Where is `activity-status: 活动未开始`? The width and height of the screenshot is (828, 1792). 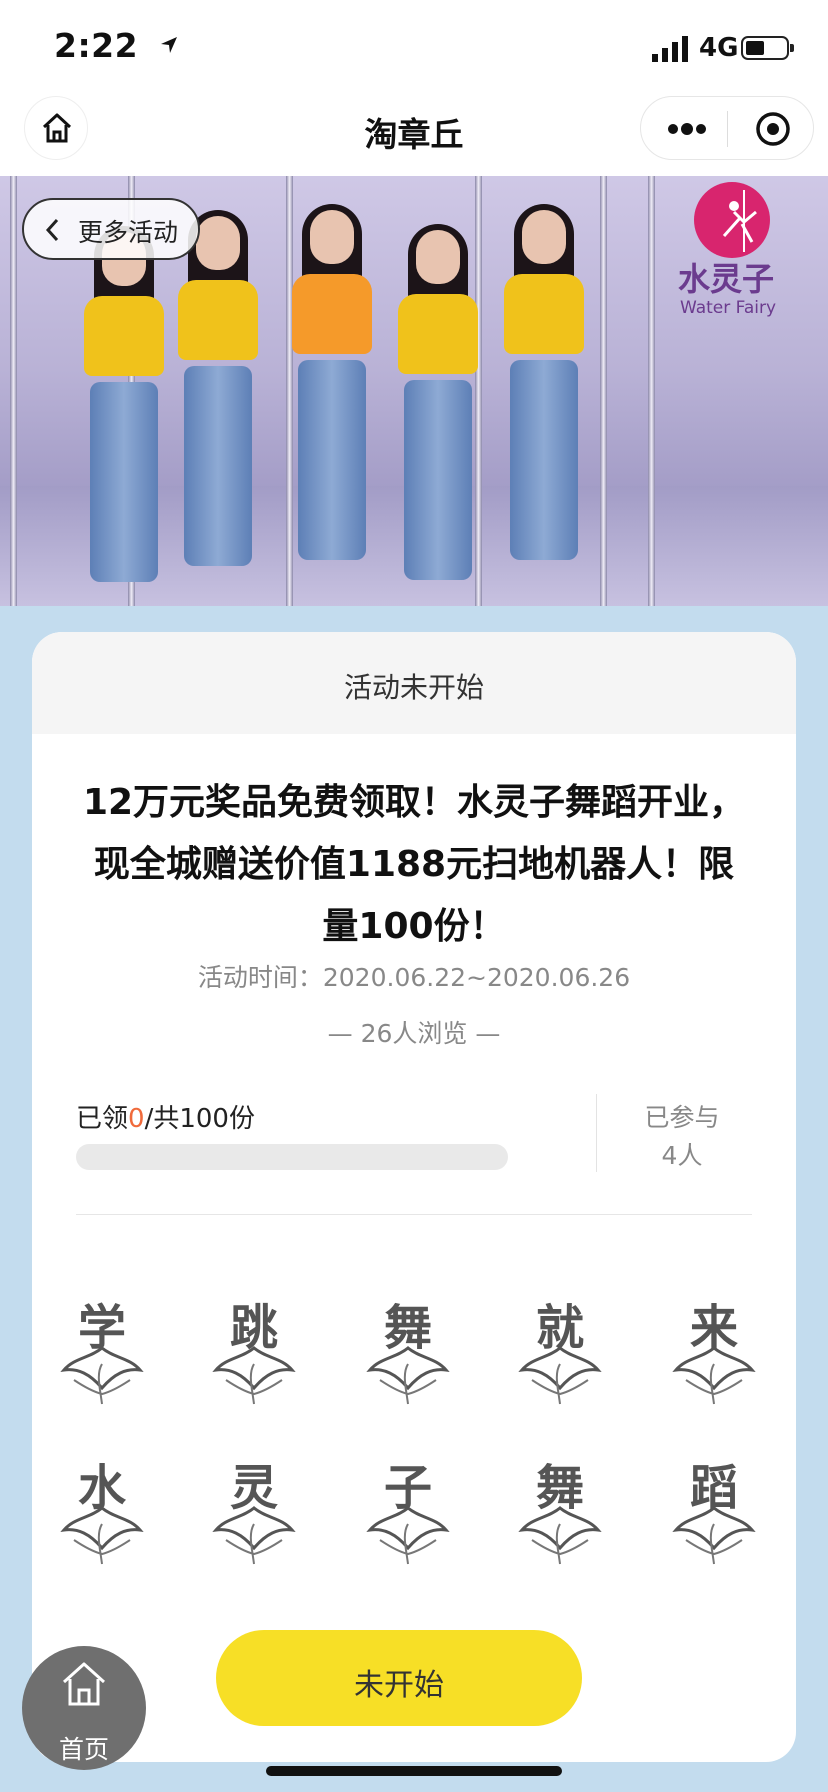 activity-status: 活动未开始 is located at coordinates (413, 687).